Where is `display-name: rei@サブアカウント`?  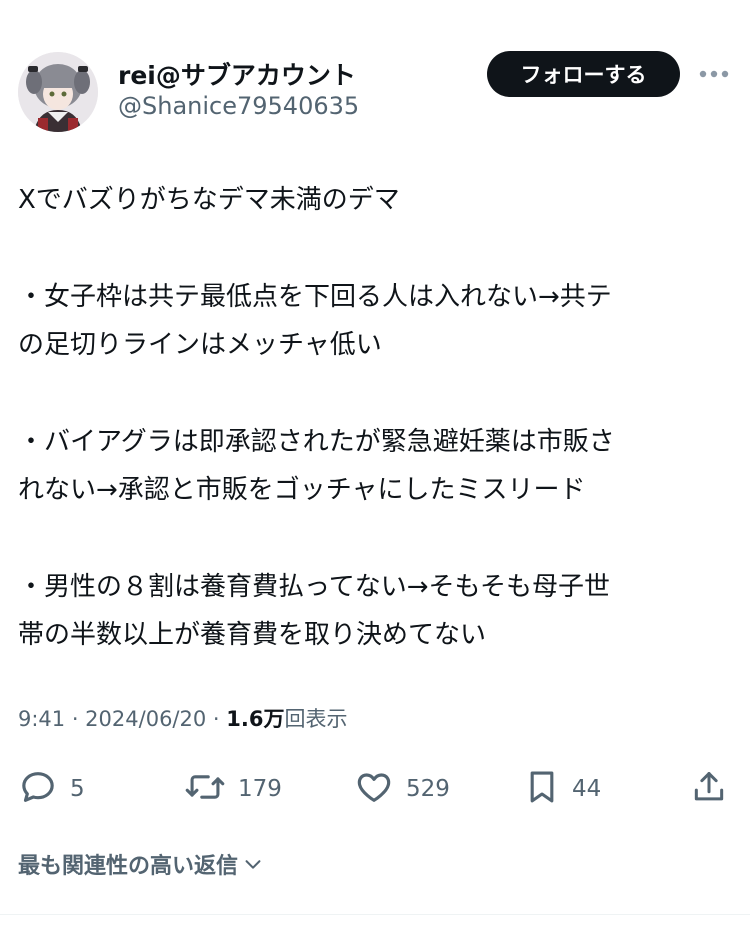 display-name: rei@サブアカウント is located at coordinates (237, 74).